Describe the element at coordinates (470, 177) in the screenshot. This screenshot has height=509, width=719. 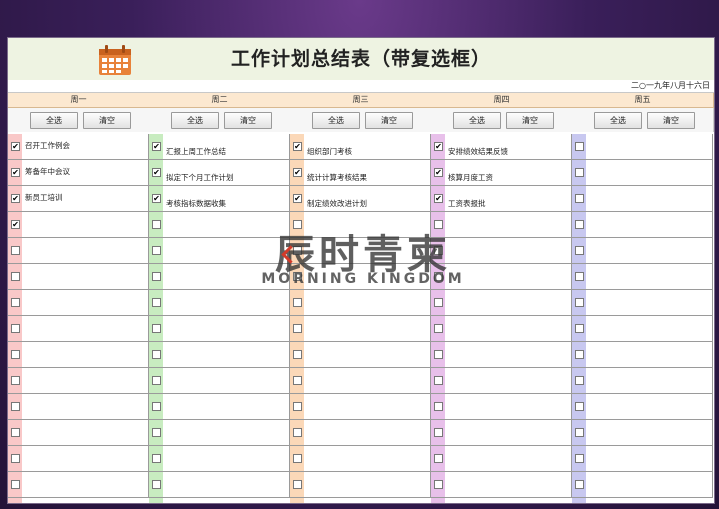
I see `task-label: 核算月度工资` at that location.